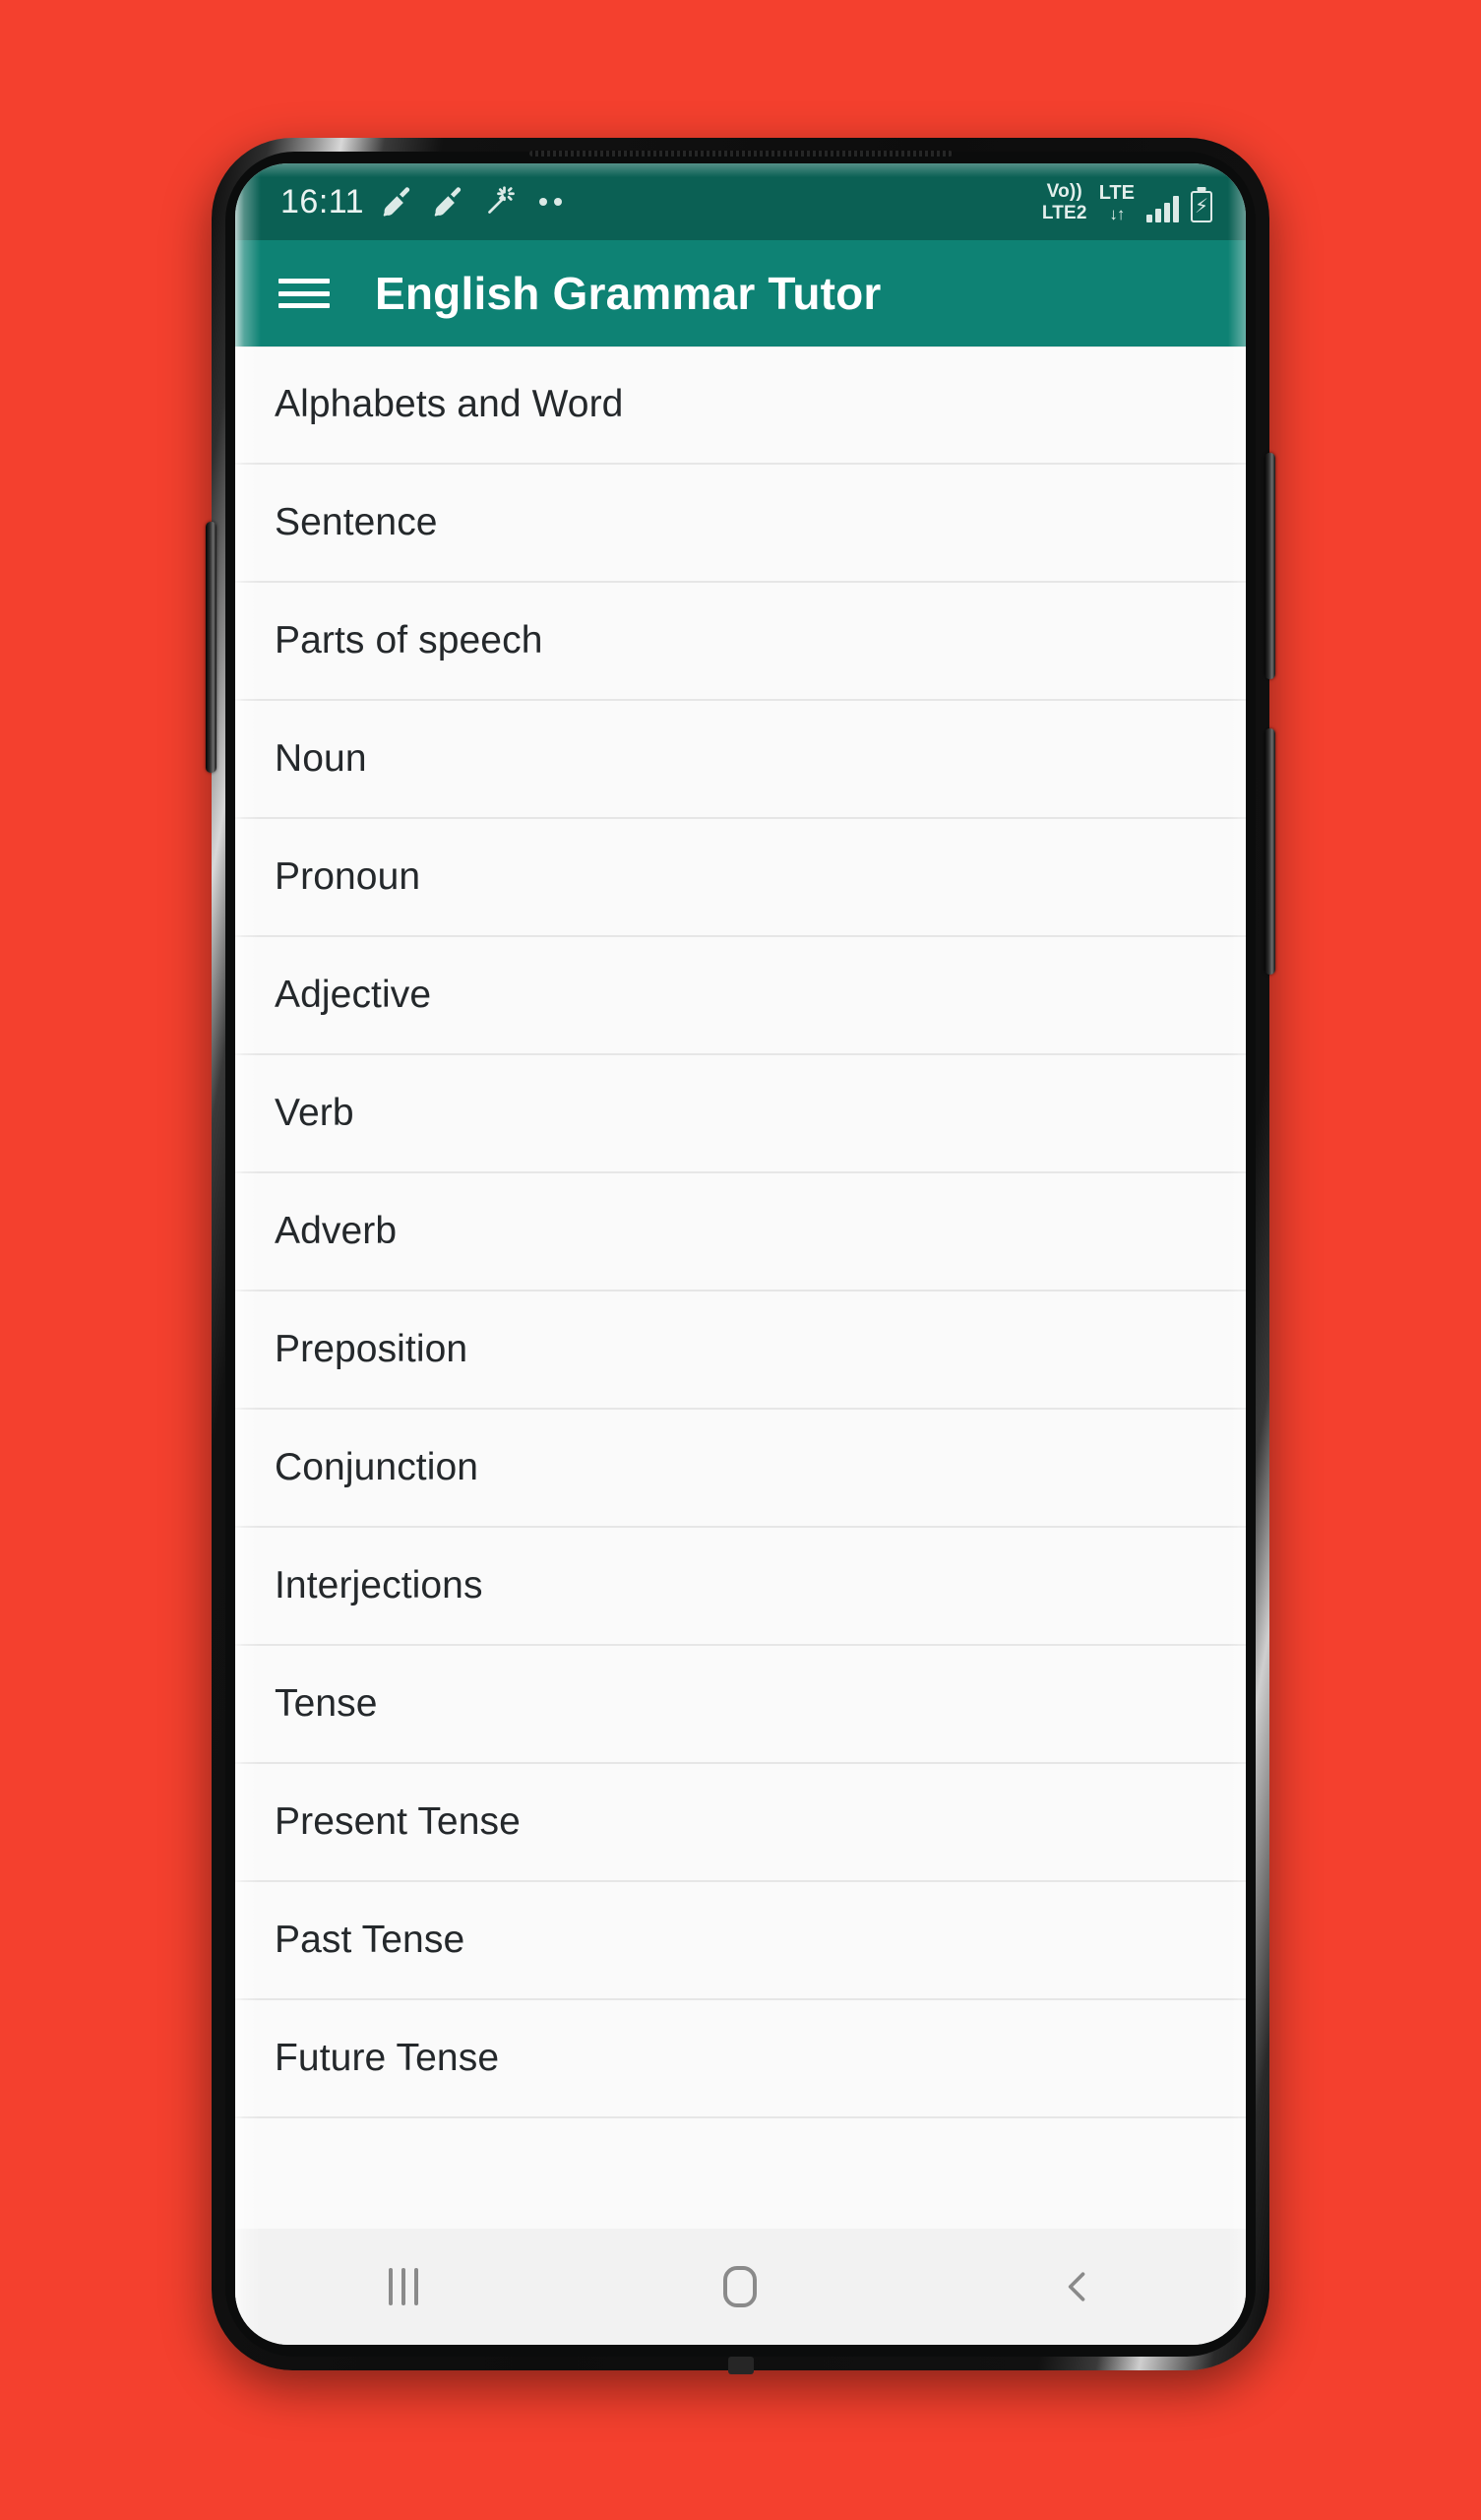 Image resolution: width=1481 pixels, height=2520 pixels. I want to click on system-navigation-bar, so click(740, 2287).